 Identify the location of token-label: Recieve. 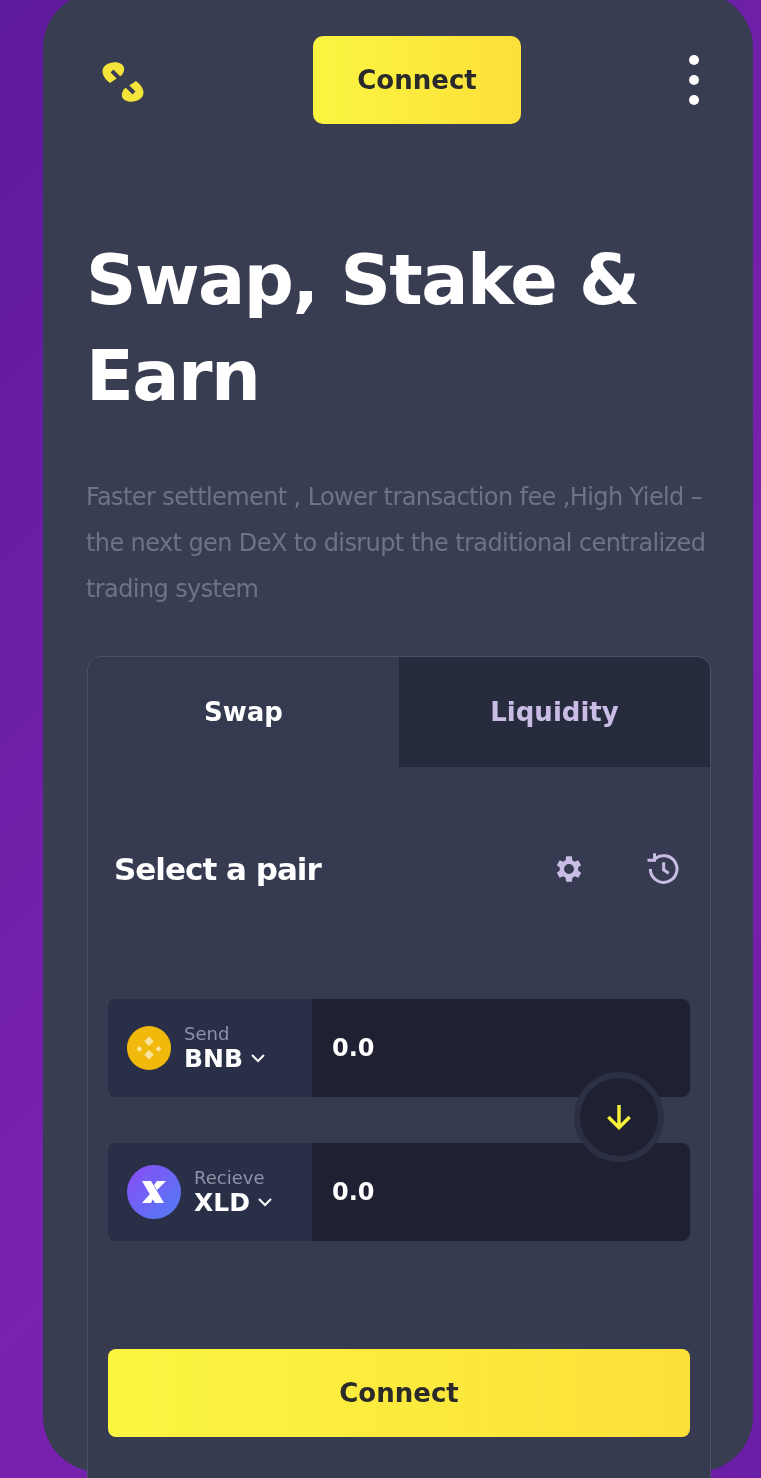
(230, 1177).